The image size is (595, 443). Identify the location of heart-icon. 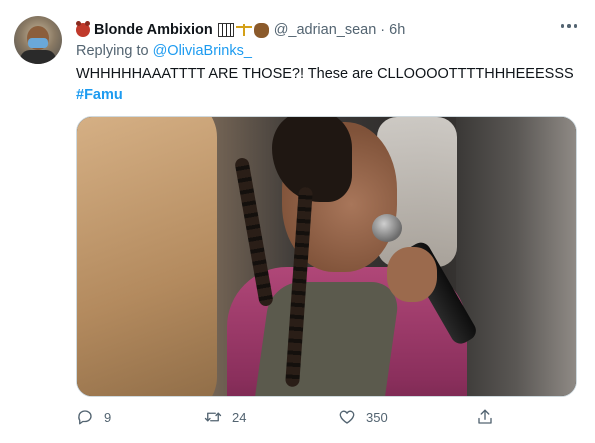
(347, 417).